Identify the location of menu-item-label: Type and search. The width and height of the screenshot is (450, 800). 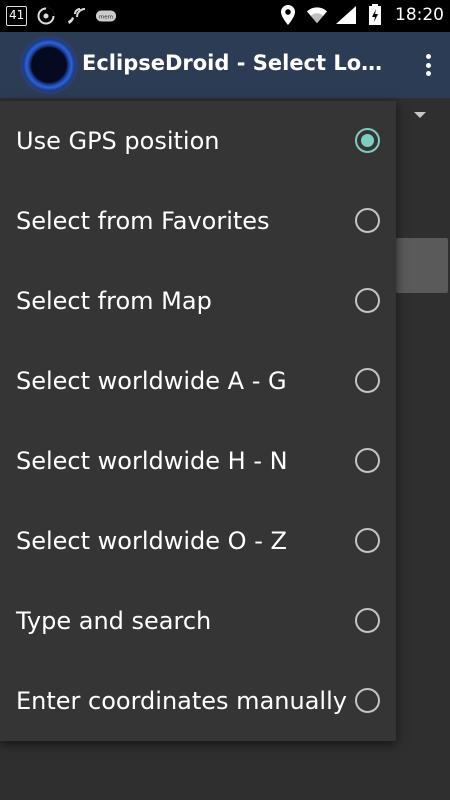
(114, 621).